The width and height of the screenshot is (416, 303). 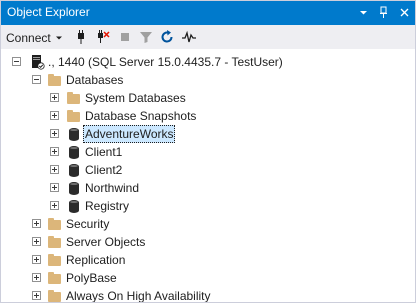 I want to click on disconnect-icon, so click(x=104, y=36).